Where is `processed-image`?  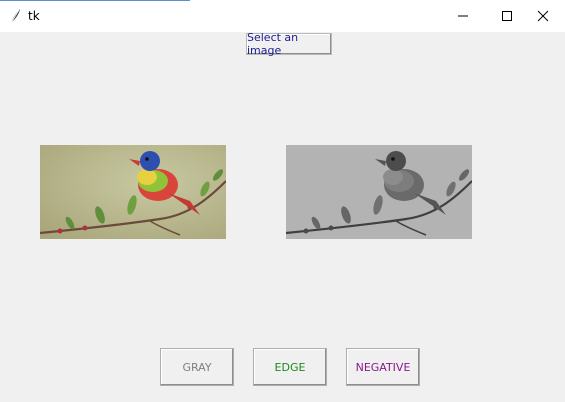 processed-image is located at coordinates (379, 192).